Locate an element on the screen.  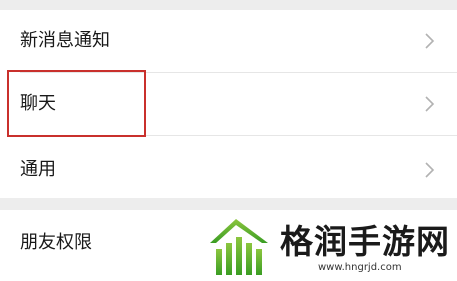
watermark-title: 格润手游网 is located at coordinates (365, 241).